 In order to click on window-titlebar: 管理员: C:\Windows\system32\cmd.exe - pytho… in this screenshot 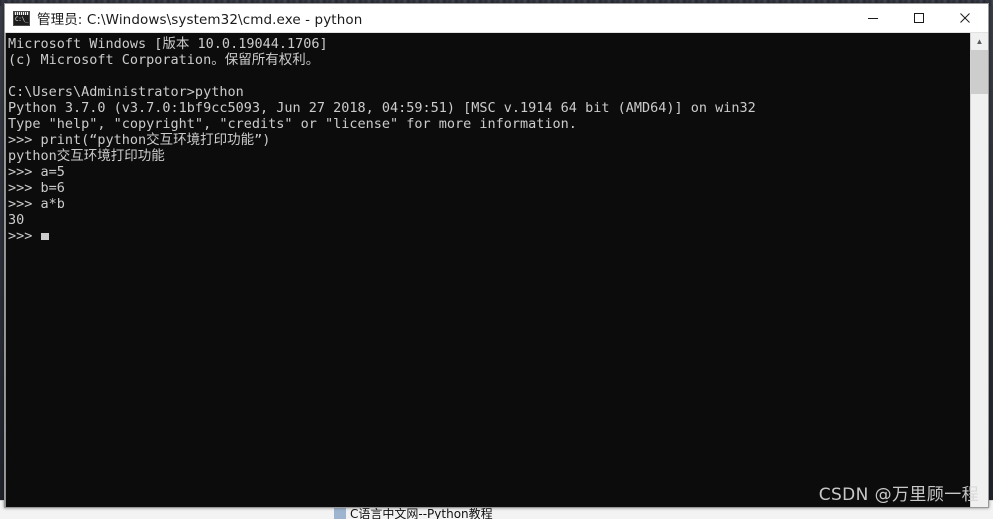, I will do `click(496, 18)`.